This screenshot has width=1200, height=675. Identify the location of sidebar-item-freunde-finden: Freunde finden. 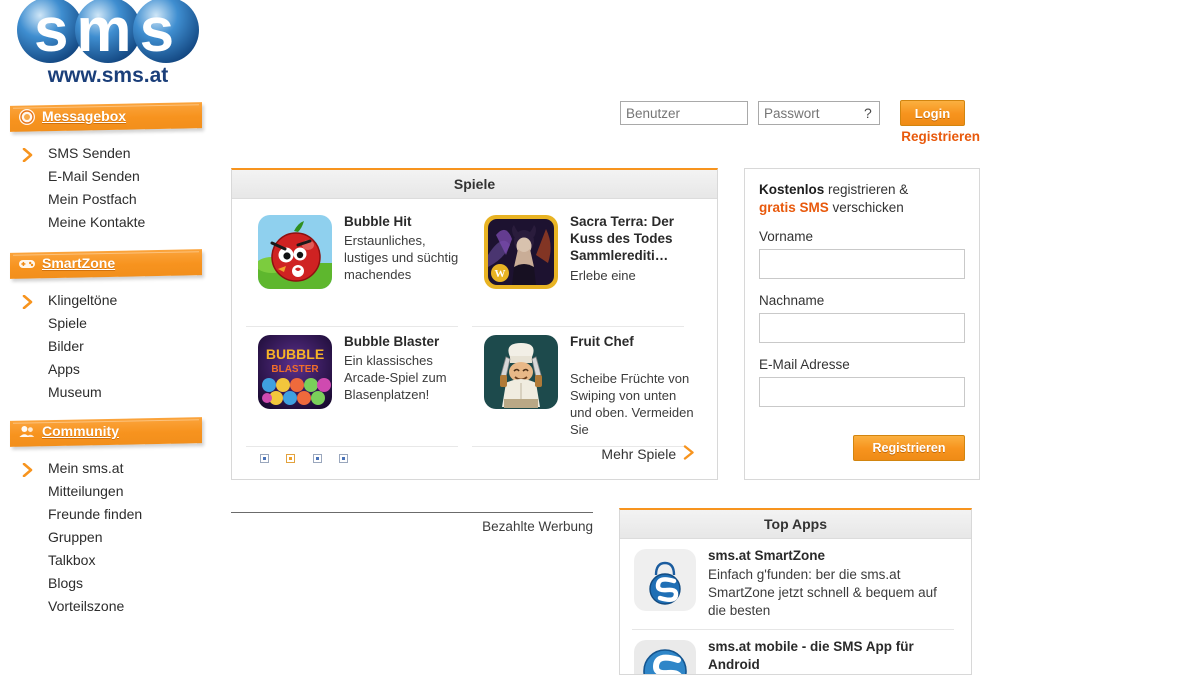
(112, 514).